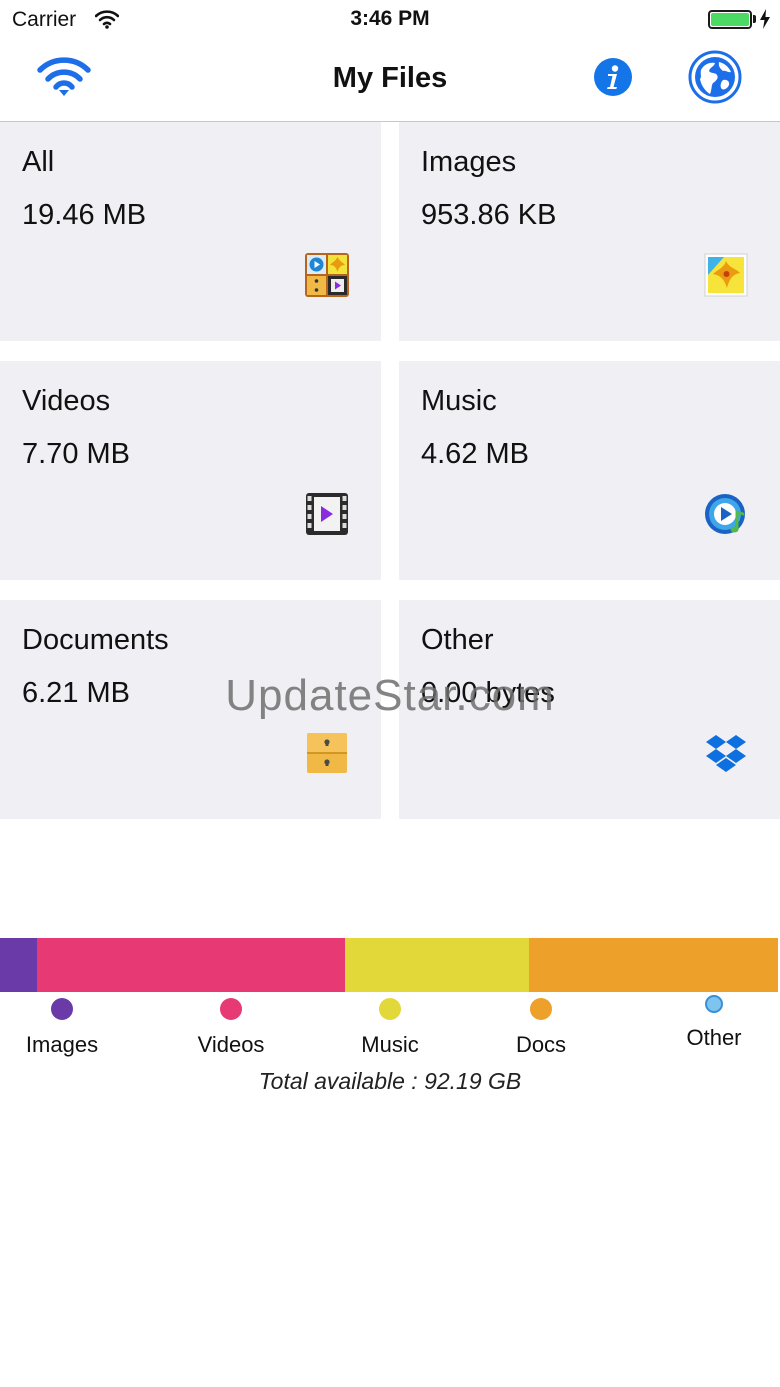 The width and height of the screenshot is (780, 1387). Describe the element at coordinates (190, 231) in the screenshot. I see `category-tile-all: All 19.46 MB` at that location.